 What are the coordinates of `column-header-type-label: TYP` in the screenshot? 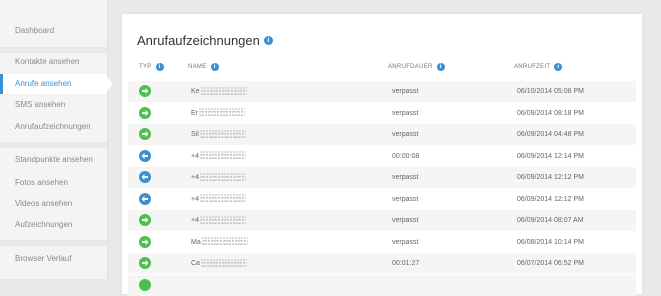 It's located at (145, 67).